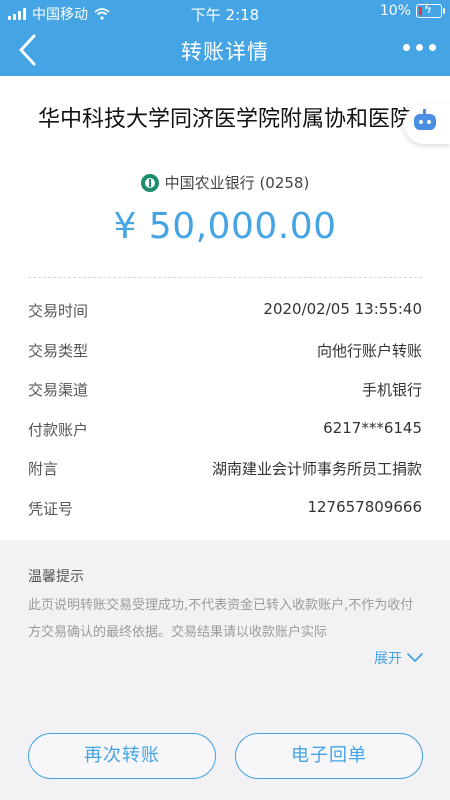  Describe the element at coordinates (225, 277) in the screenshot. I see `dashed-divider` at that location.